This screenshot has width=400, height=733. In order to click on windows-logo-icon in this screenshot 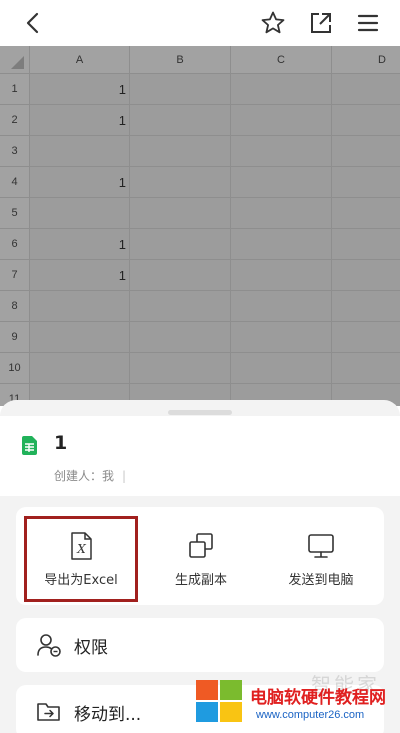, I will do `click(220, 702)`.